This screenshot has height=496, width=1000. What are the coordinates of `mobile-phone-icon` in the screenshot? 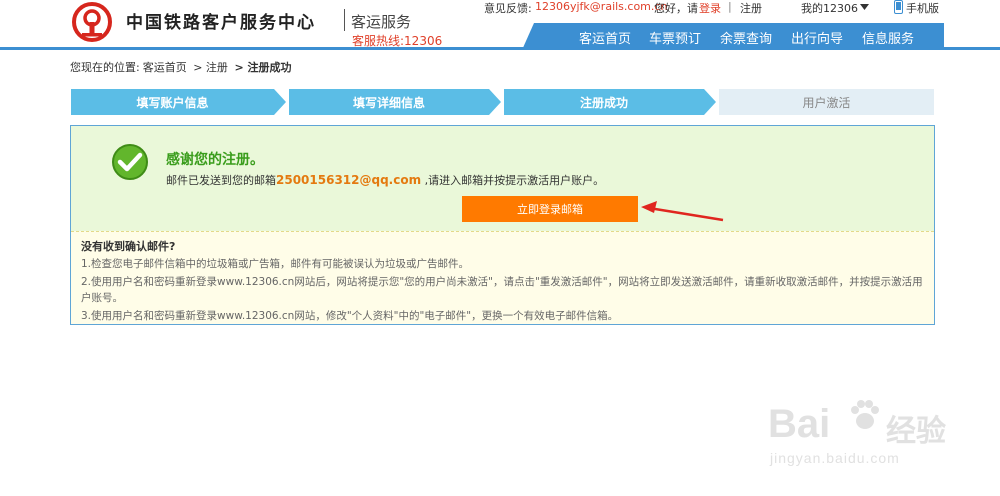 It's located at (898, 7).